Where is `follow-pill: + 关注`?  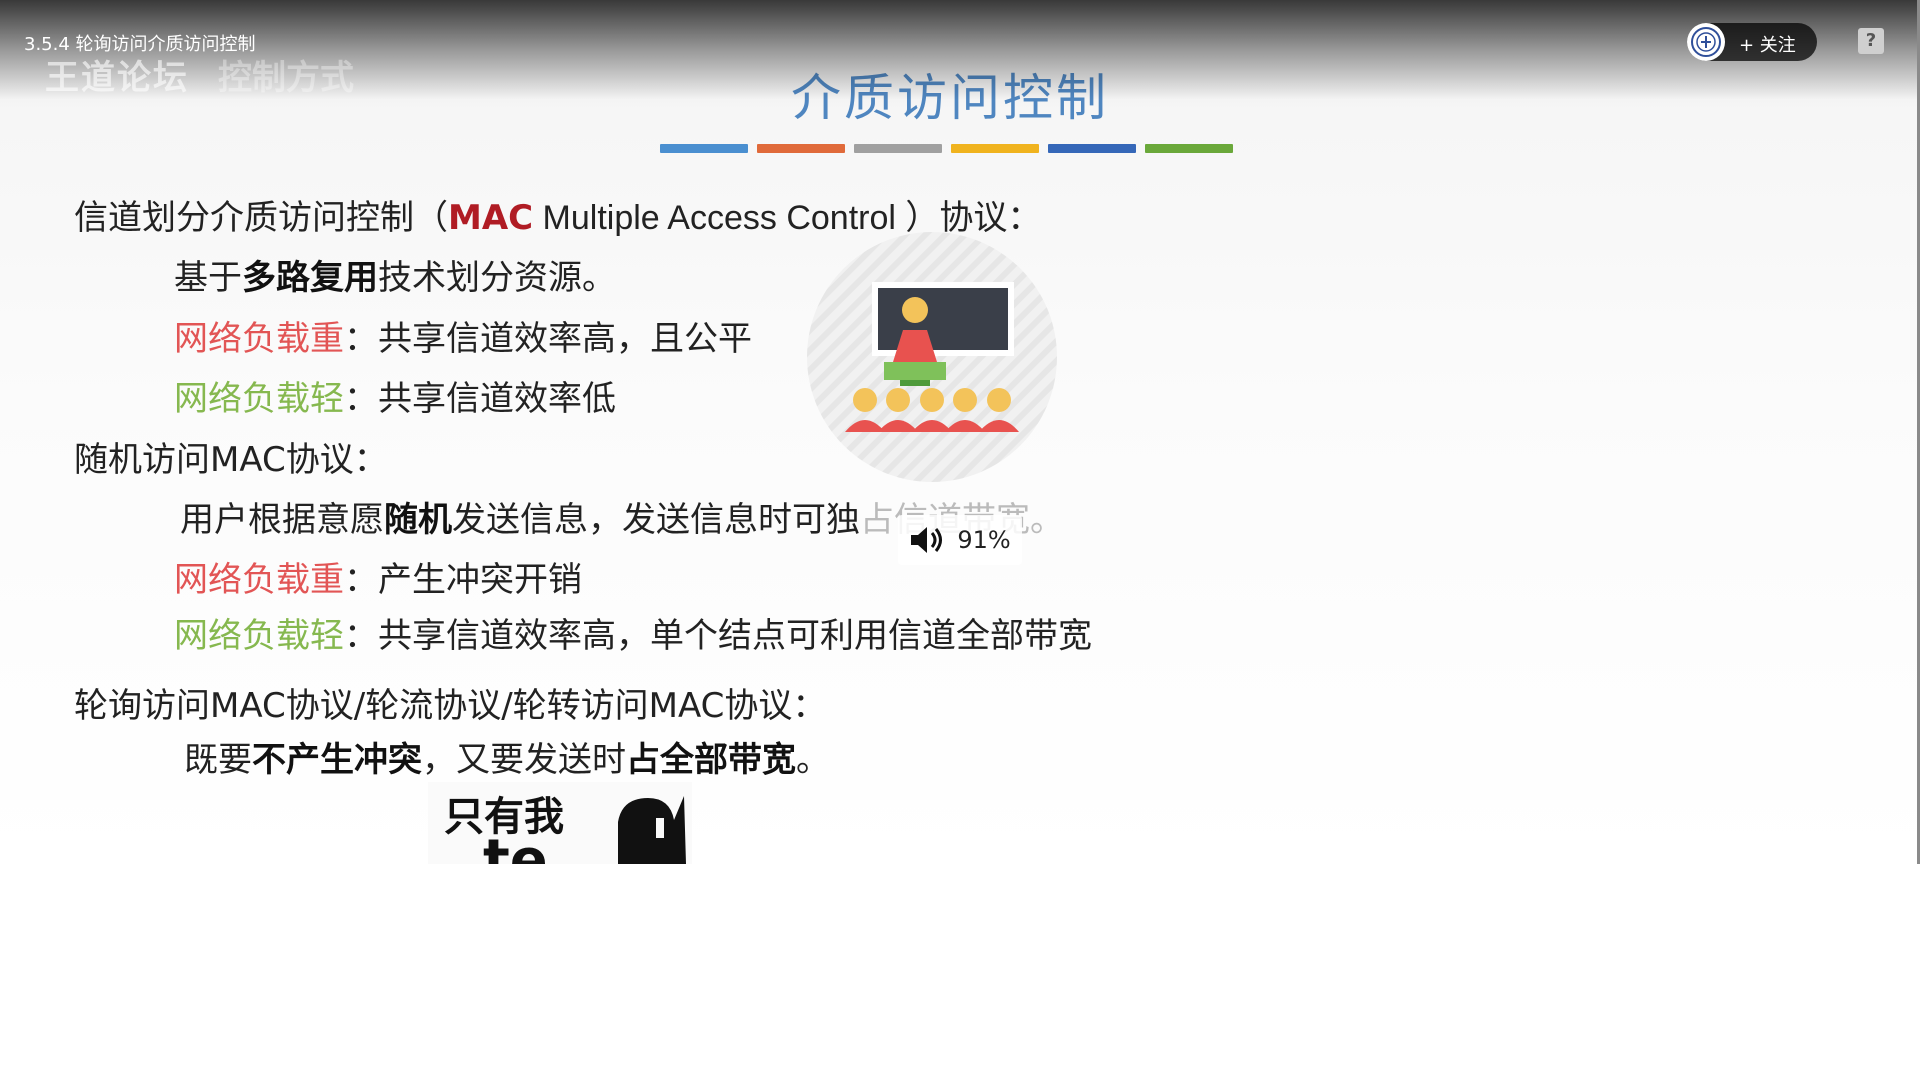
follow-pill: + 关注 is located at coordinates (1752, 42).